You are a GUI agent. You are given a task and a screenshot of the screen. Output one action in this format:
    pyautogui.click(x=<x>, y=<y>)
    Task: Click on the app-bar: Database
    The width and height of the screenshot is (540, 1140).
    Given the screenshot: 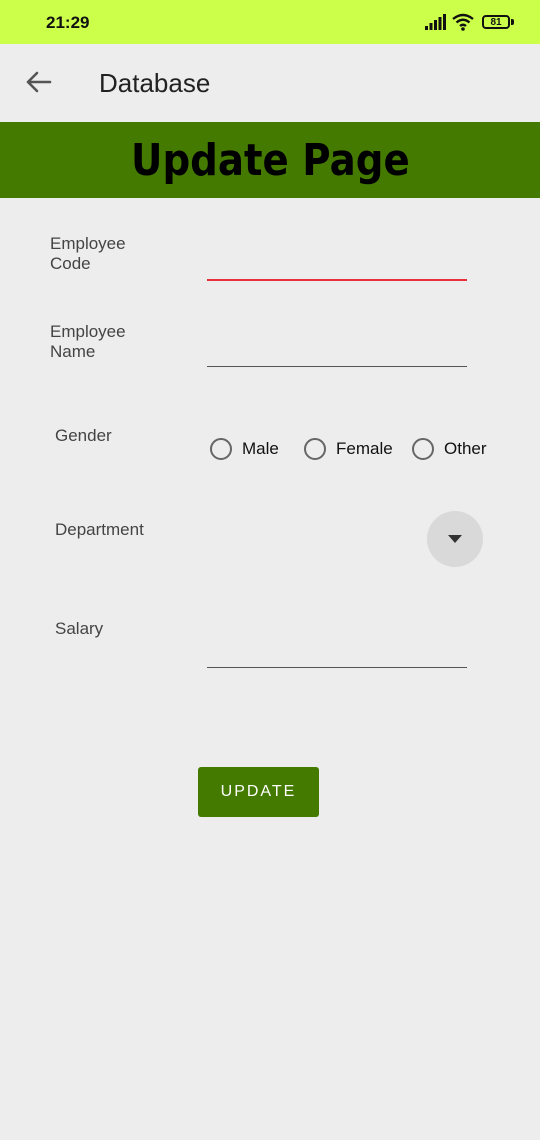 What is the action you would take?
    pyautogui.click(x=270, y=83)
    